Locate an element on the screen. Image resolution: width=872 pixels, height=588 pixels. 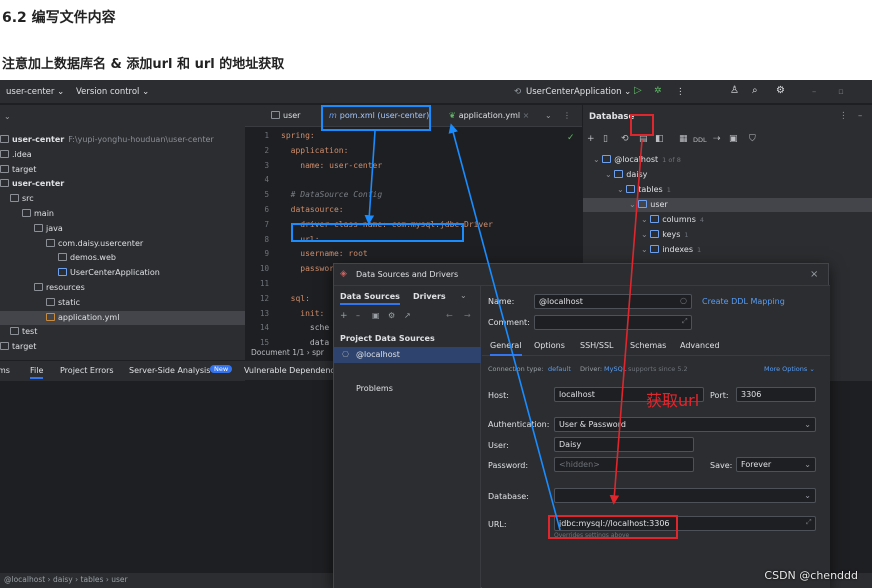
minimize-icon: – is located at coordinates (814, 92).